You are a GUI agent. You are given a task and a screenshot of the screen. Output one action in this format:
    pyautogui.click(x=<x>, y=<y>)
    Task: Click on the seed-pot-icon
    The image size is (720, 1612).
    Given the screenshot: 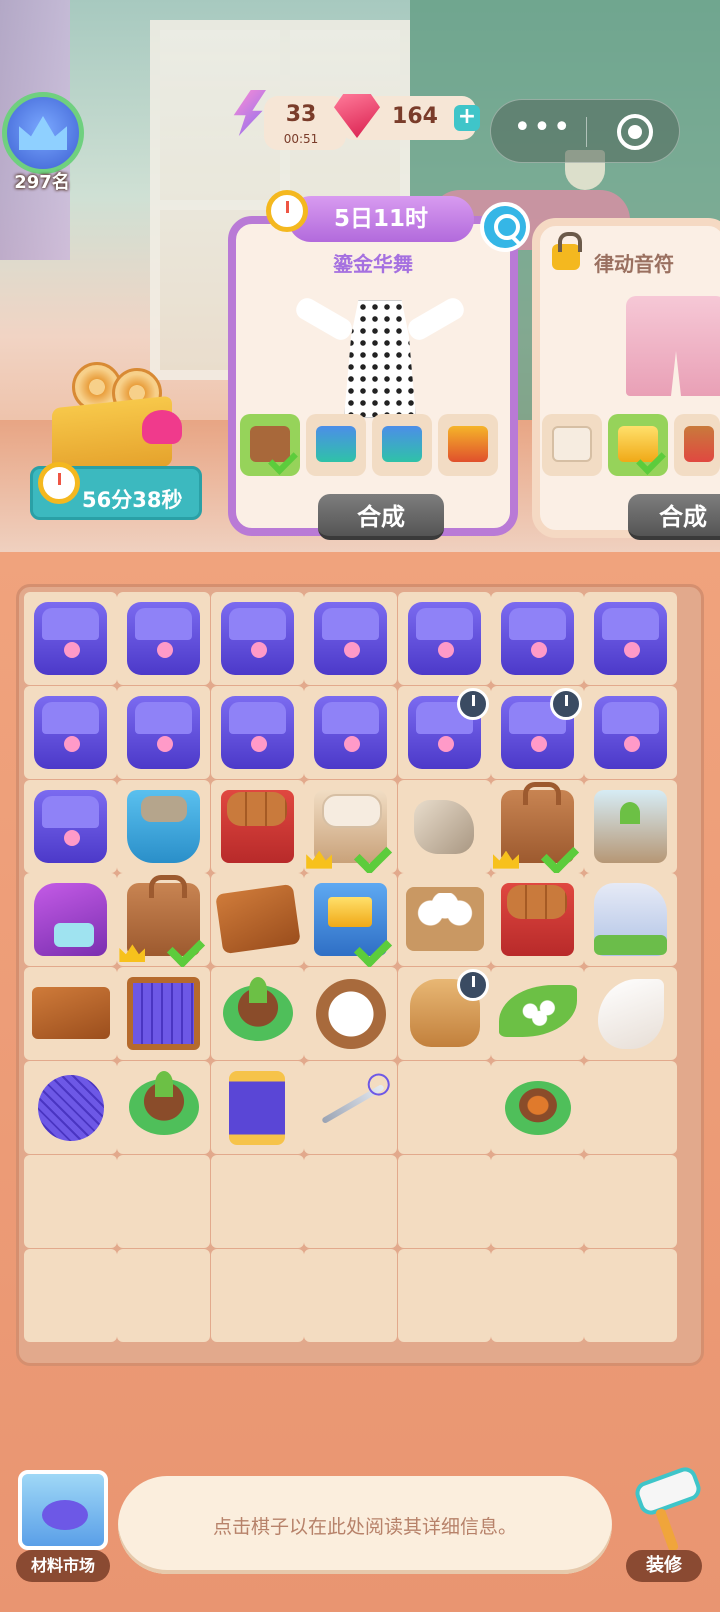 What is the action you would take?
    pyautogui.click(x=538, y=1108)
    